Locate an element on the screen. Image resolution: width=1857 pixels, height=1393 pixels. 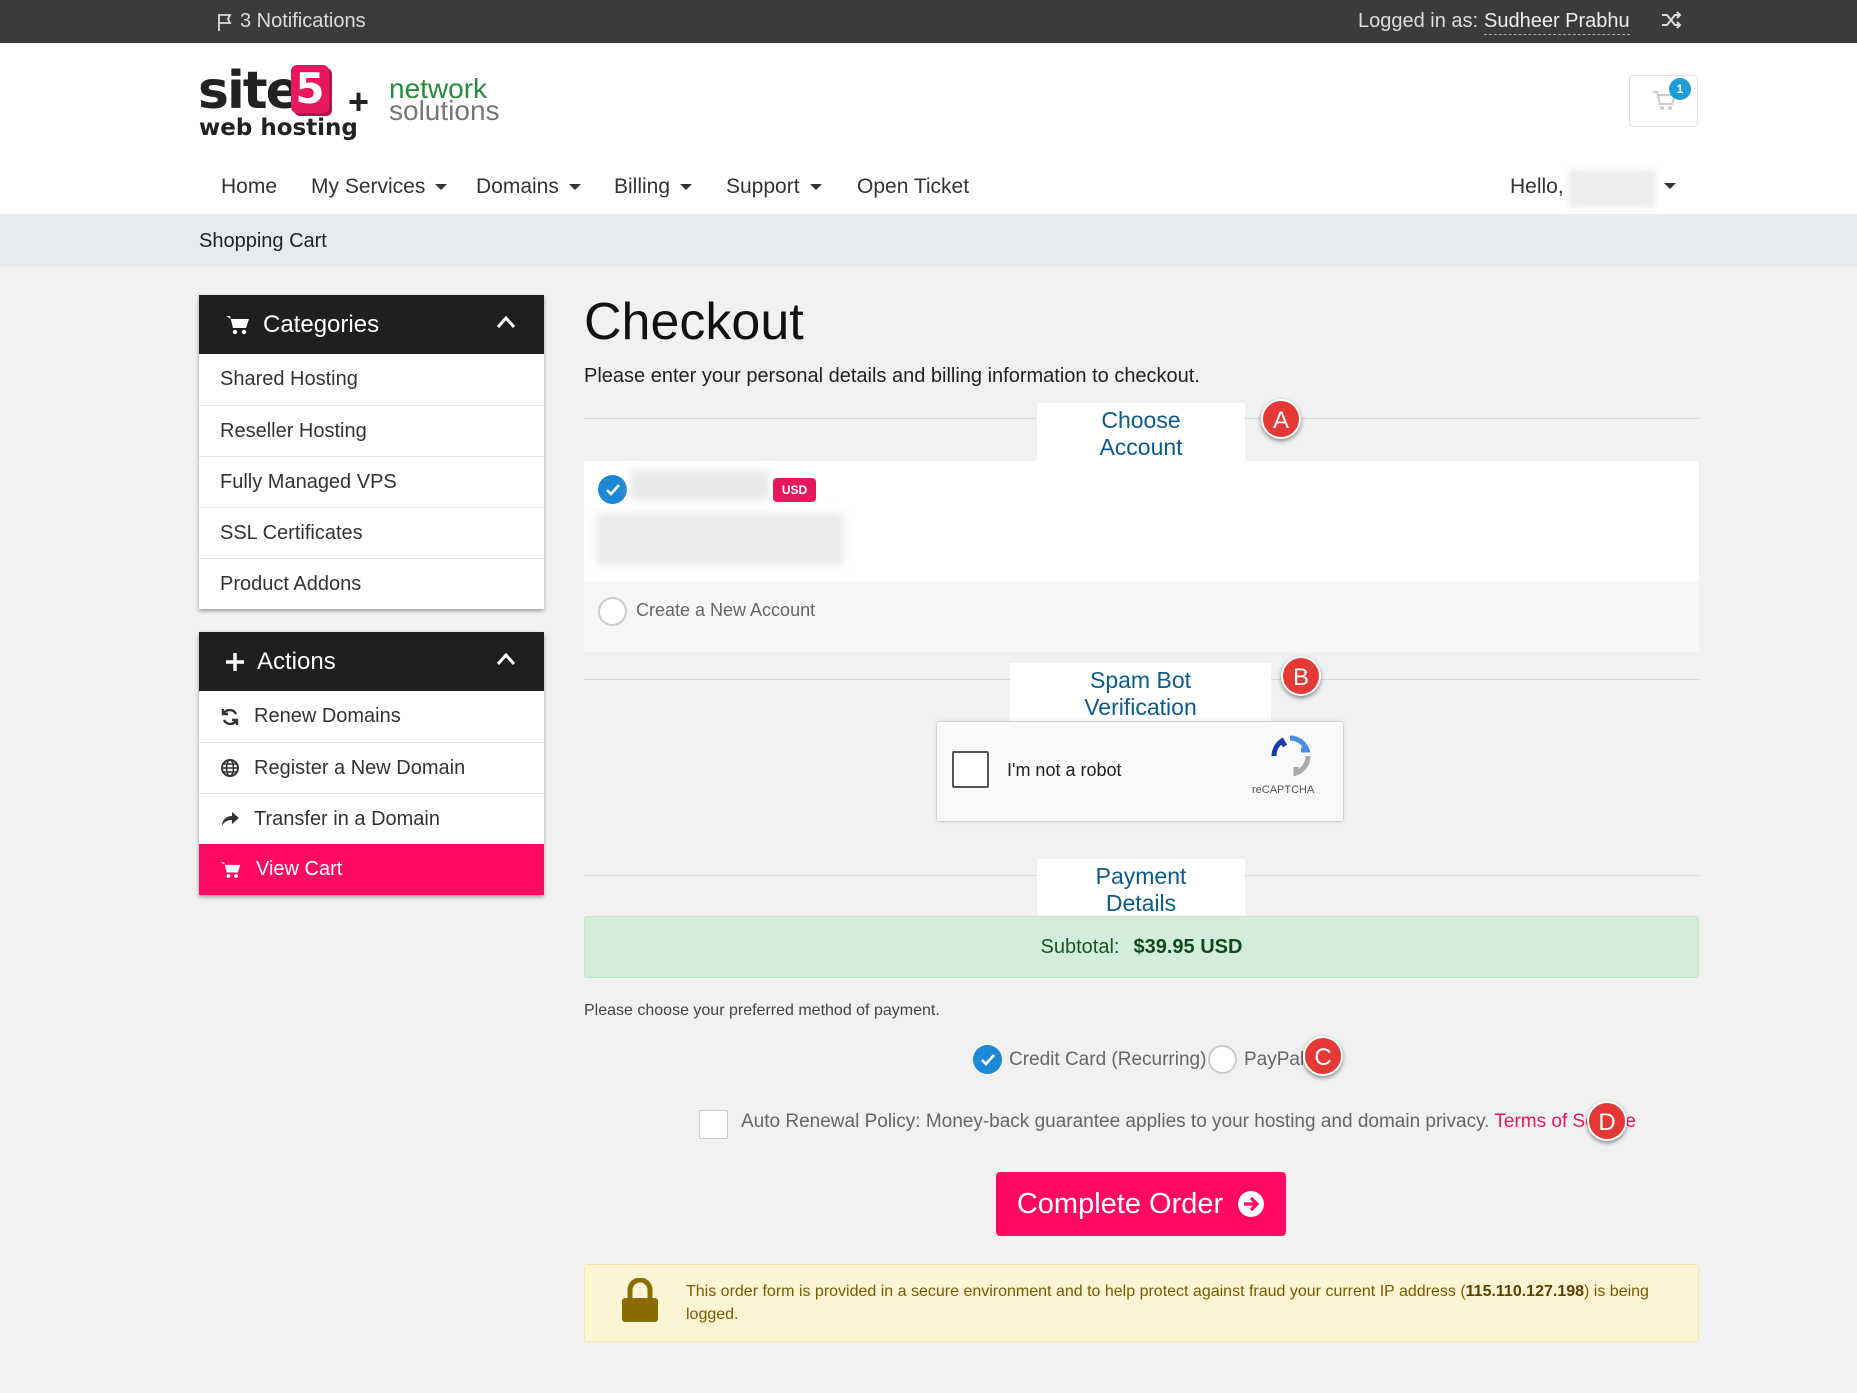
marker-d: D is located at coordinates (1607, 1121).